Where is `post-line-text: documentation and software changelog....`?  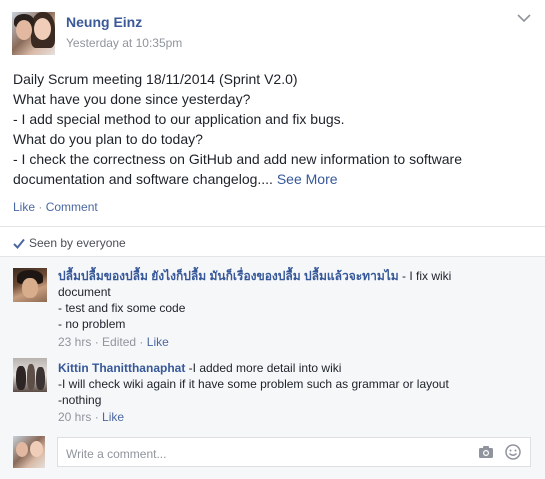 post-line-text: documentation and software changelog.... is located at coordinates (143, 179).